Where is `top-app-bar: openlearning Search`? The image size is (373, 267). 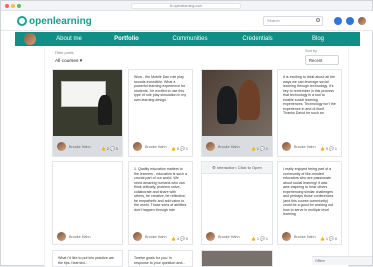 top-app-bar: openlearning Search is located at coordinates (187, 21).